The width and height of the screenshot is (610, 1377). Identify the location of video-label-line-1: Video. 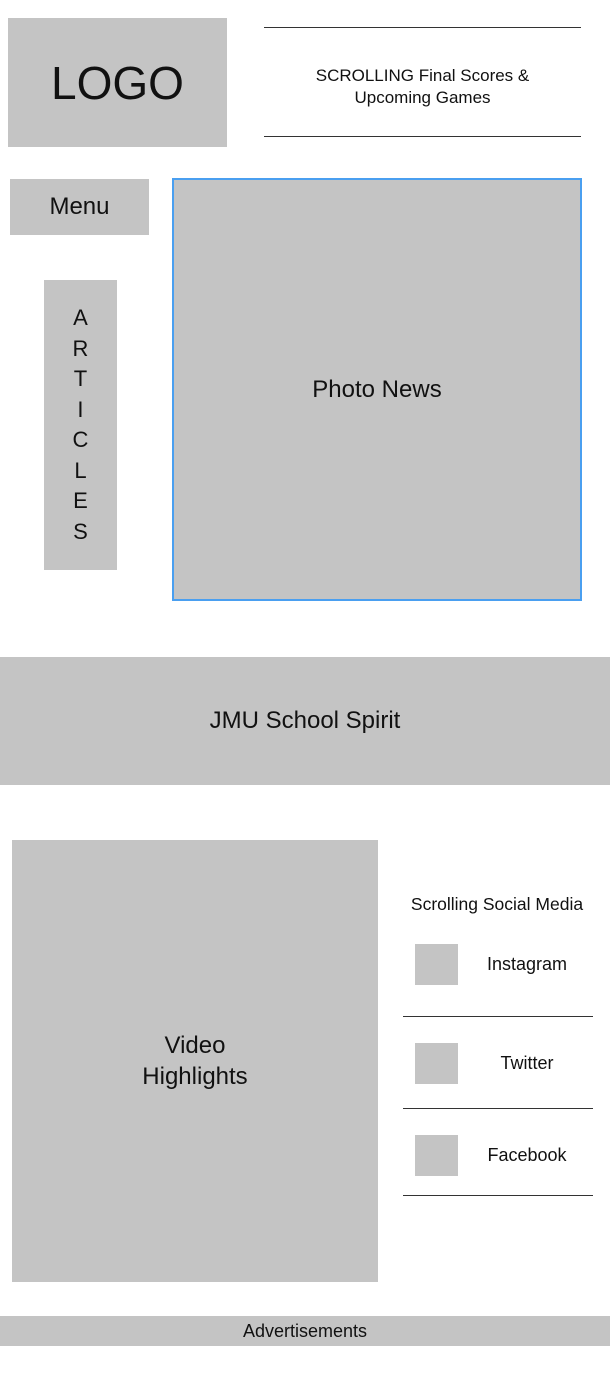
(195, 1045).